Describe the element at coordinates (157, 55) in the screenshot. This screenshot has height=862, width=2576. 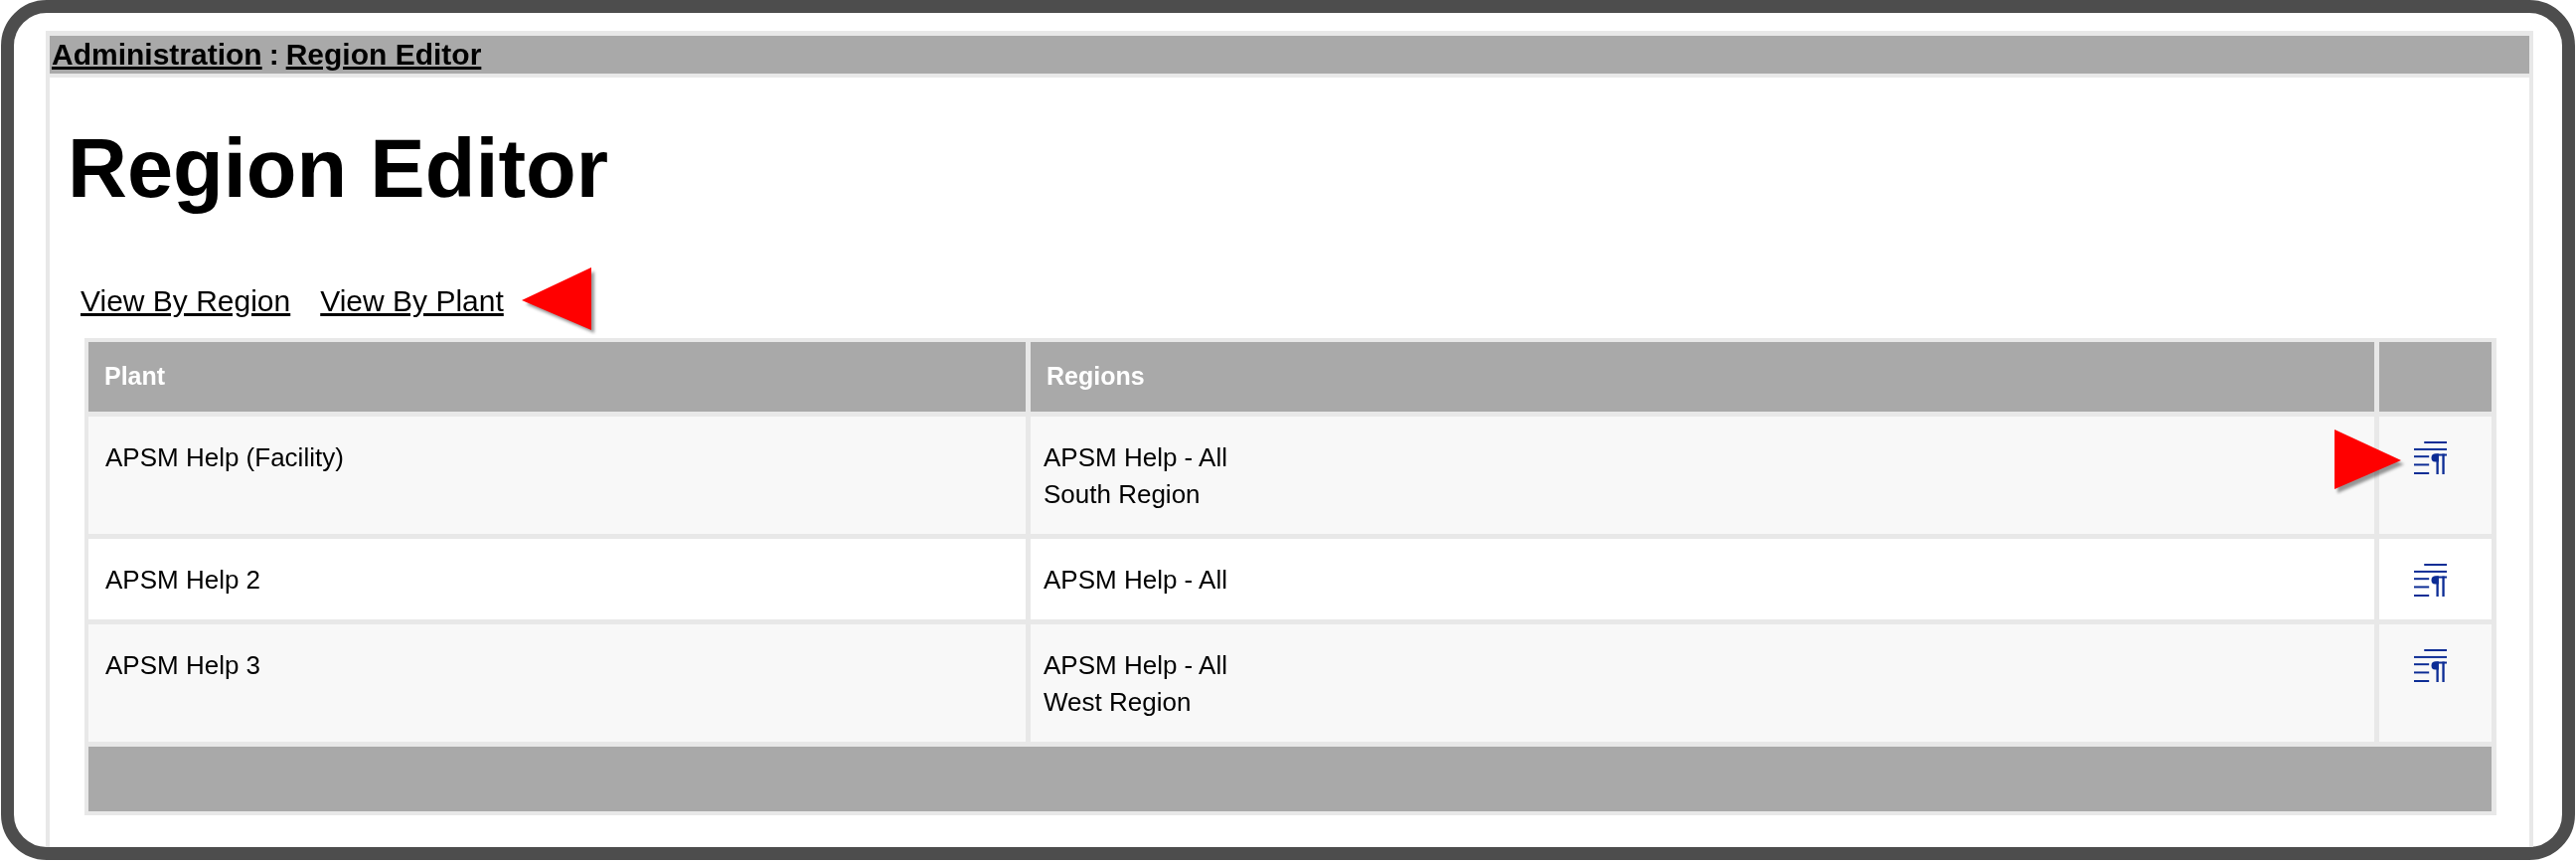
I see `breadcrumb-link: Administration` at that location.